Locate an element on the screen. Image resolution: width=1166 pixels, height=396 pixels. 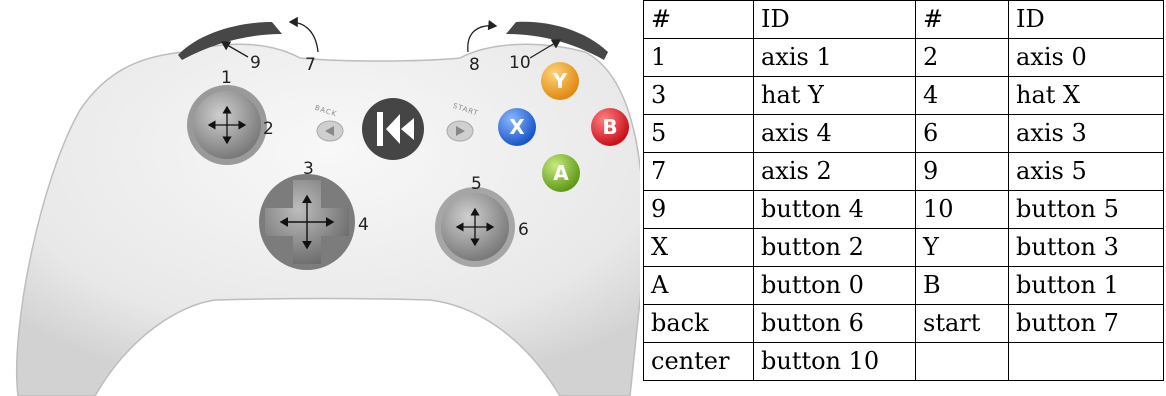
table-row: 3 hat Y 4 hat X is located at coordinates (903, 95).